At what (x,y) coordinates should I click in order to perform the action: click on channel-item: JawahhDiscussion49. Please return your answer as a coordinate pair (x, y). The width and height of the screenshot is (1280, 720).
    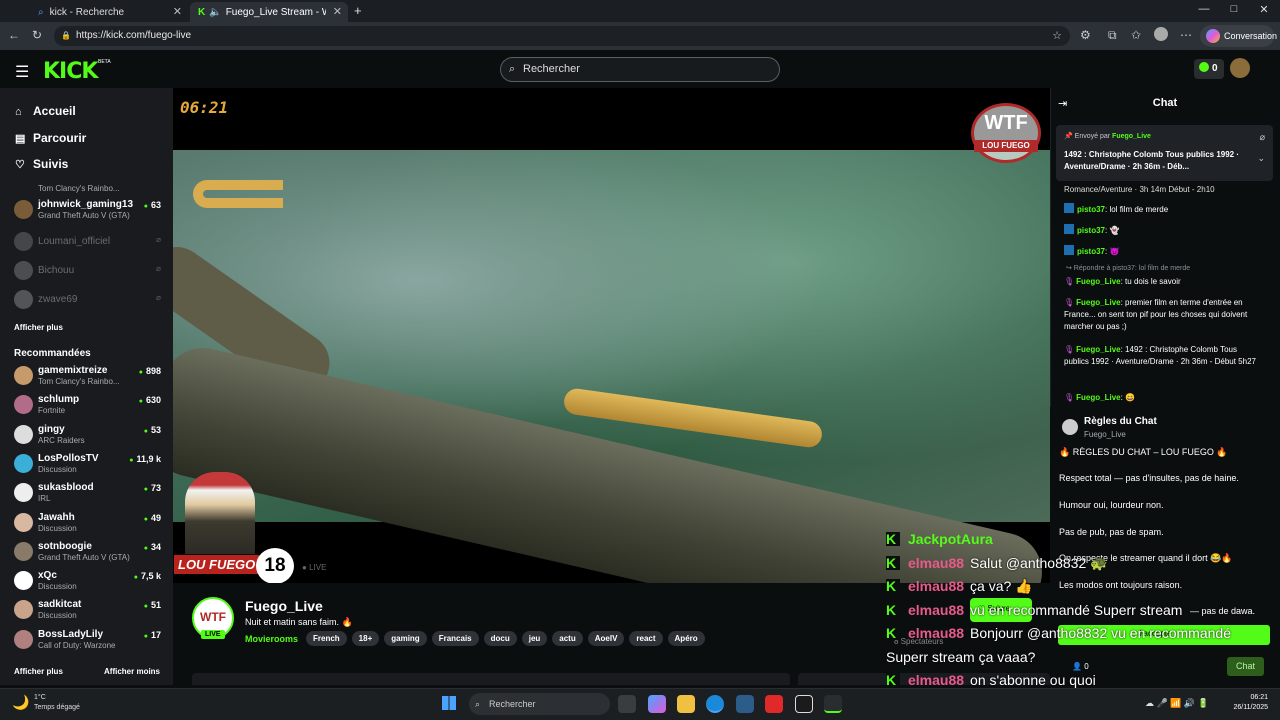
    Looking at the image, I should click on (89, 523).